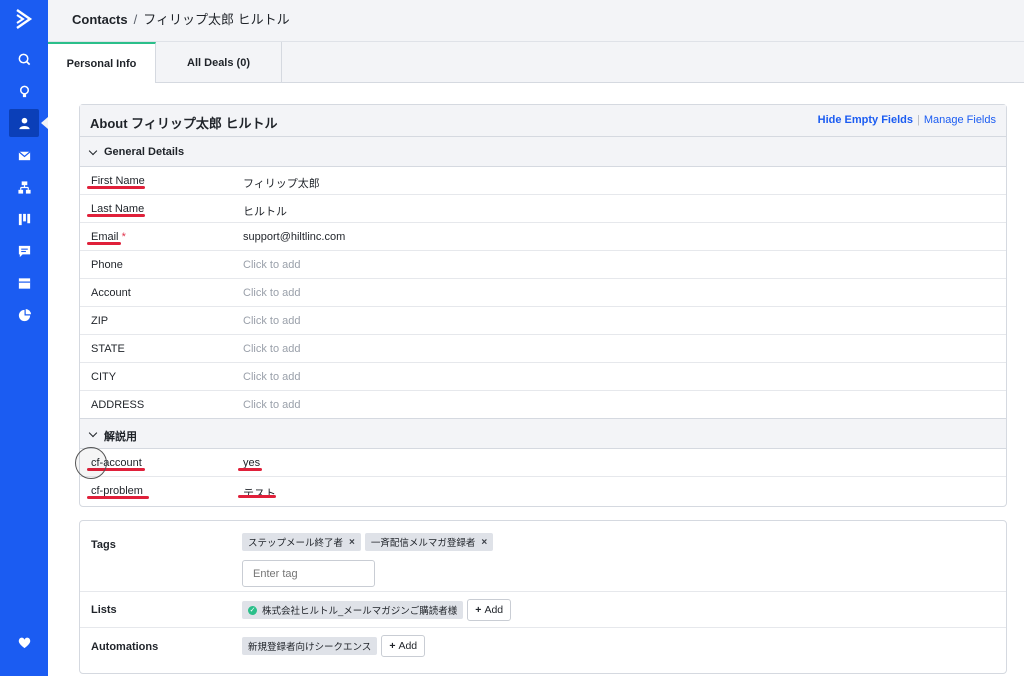 This screenshot has width=1024, height=676. I want to click on breadcrumb: Contacts / フィリップ太郎 ヒルトル, so click(181, 18).